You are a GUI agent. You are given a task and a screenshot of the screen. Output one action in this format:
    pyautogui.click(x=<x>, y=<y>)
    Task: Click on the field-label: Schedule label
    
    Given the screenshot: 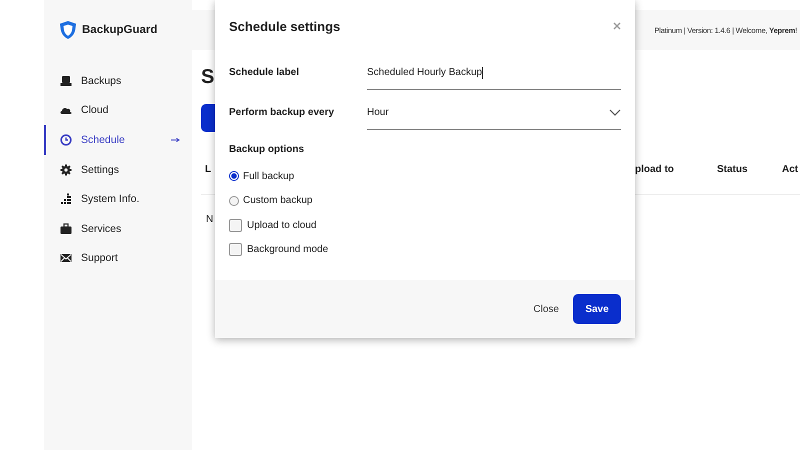 What is the action you would take?
    pyautogui.click(x=264, y=72)
    